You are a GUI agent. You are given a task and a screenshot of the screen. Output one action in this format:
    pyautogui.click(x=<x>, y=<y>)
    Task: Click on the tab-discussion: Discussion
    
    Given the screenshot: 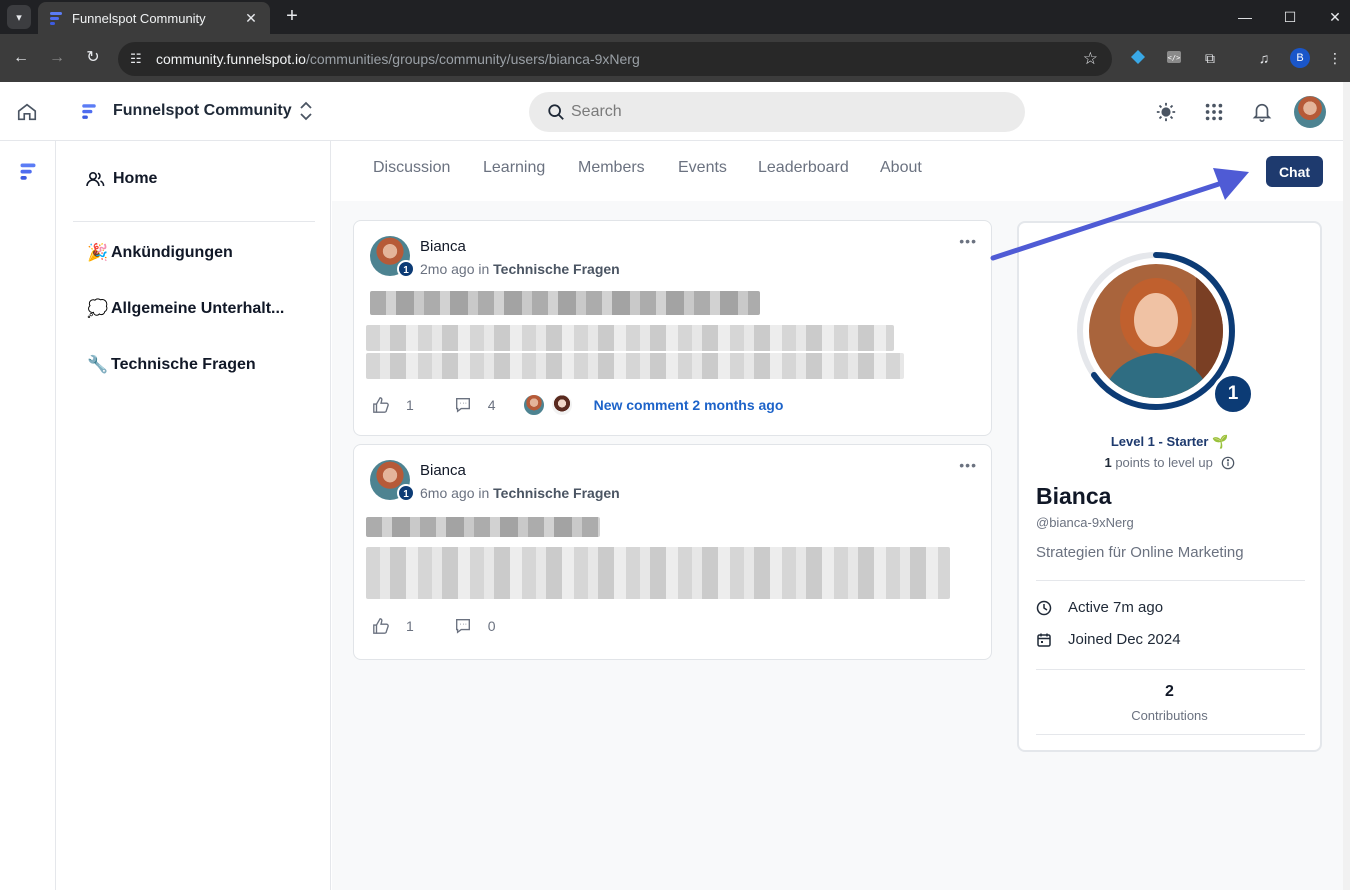 What is the action you would take?
    pyautogui.click(x=411, y=168)
    